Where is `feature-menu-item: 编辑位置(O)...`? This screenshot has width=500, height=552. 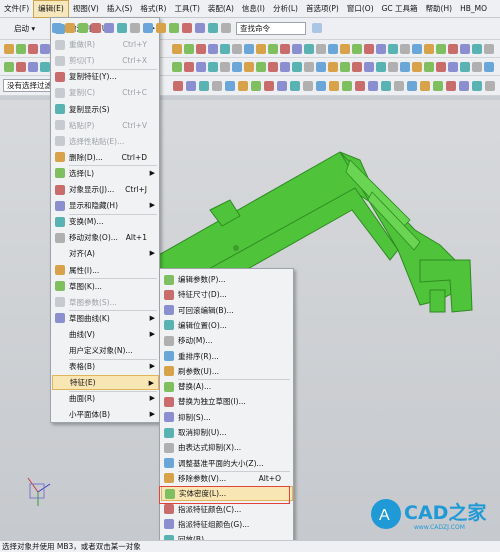 feature-menu-item: 编辑位置(O)... is located at coordinates (227, 325).